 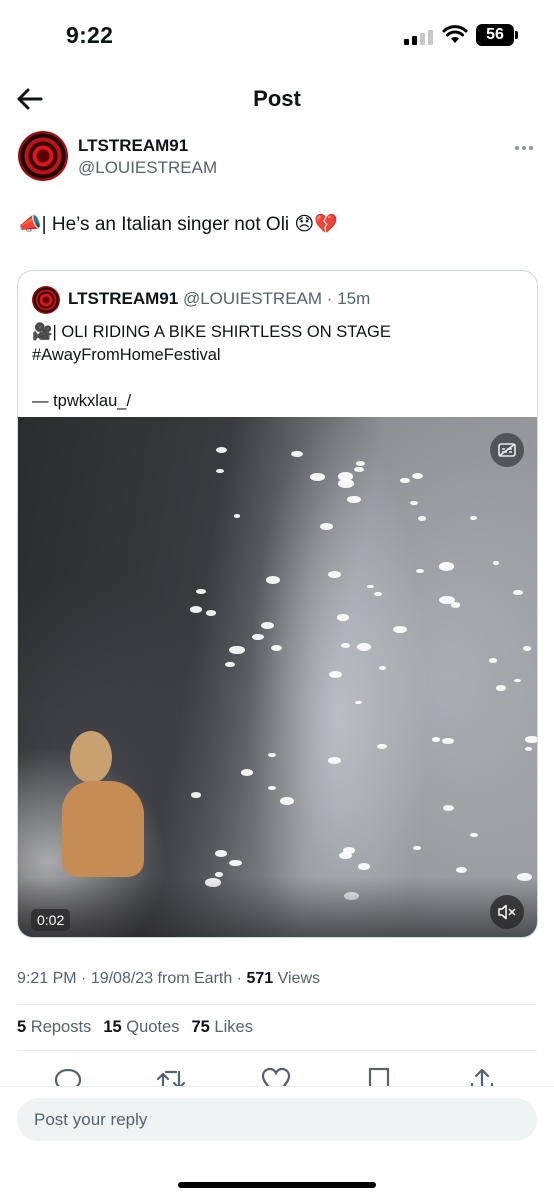 What do you see at coordinates (455, 34) in the screenshot?
I see `wifi-icon` at bounding box center [455, 34].